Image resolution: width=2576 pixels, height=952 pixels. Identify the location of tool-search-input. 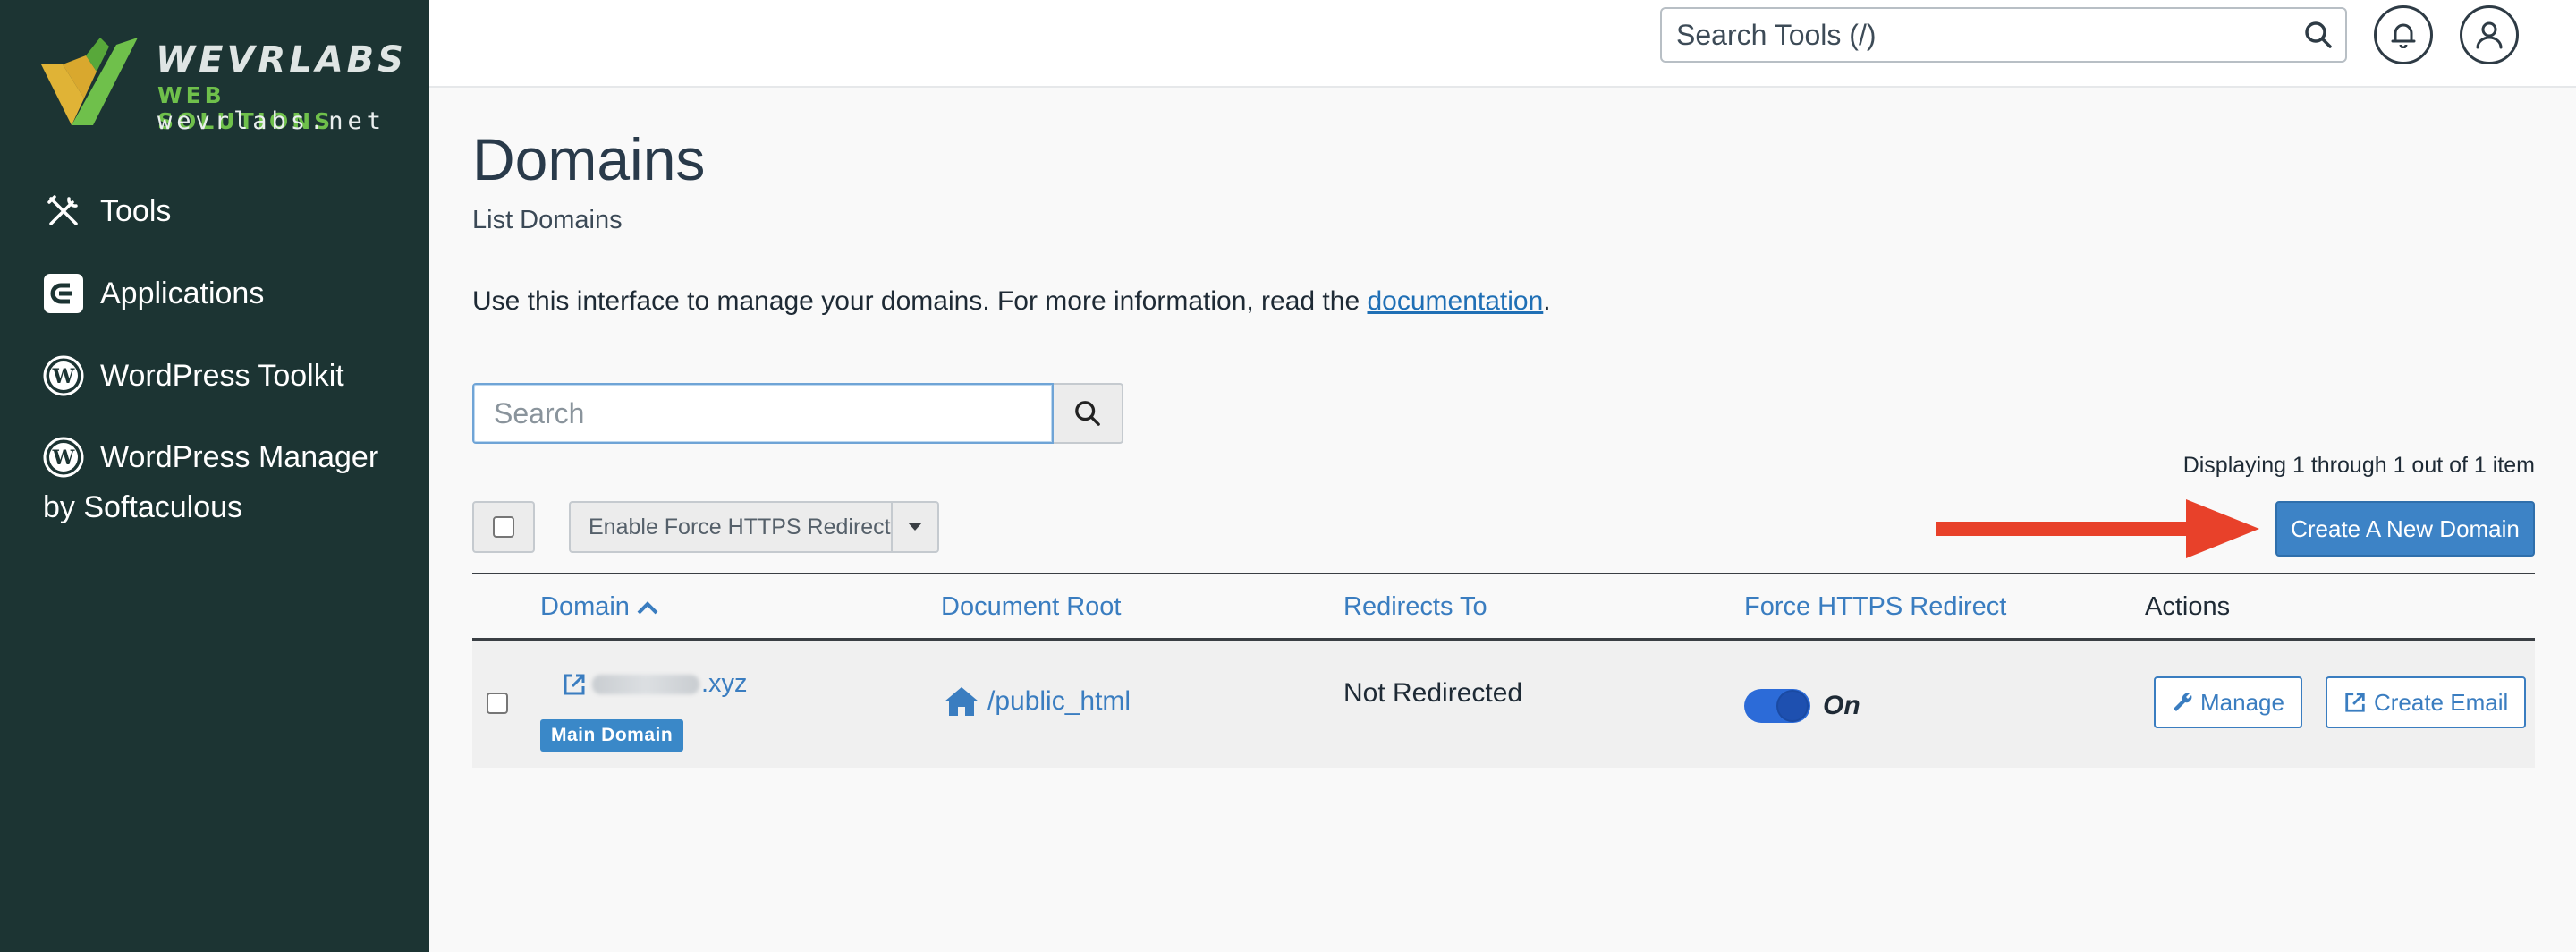
(1977, 35).